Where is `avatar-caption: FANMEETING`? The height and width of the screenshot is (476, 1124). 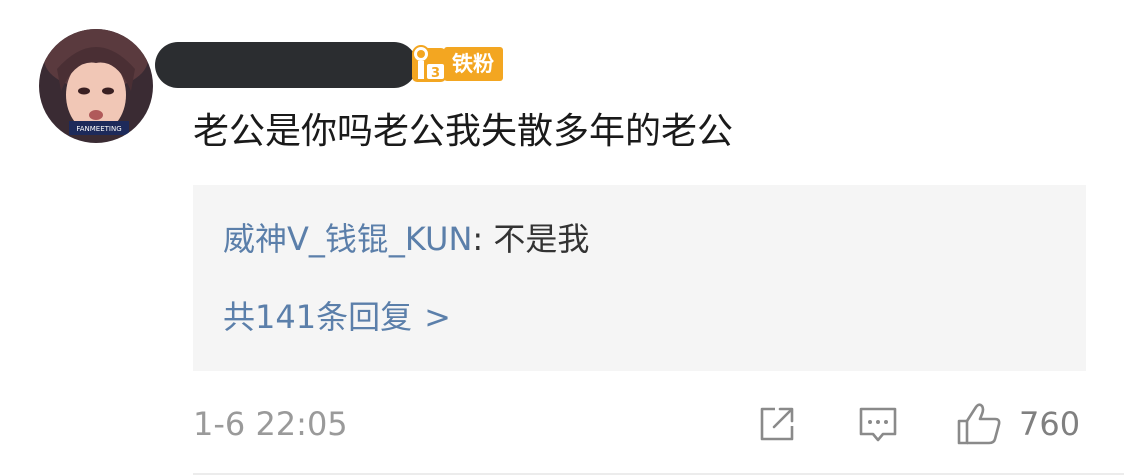
avatar-caption: FANMEETING is located at coordinates (98, 129).